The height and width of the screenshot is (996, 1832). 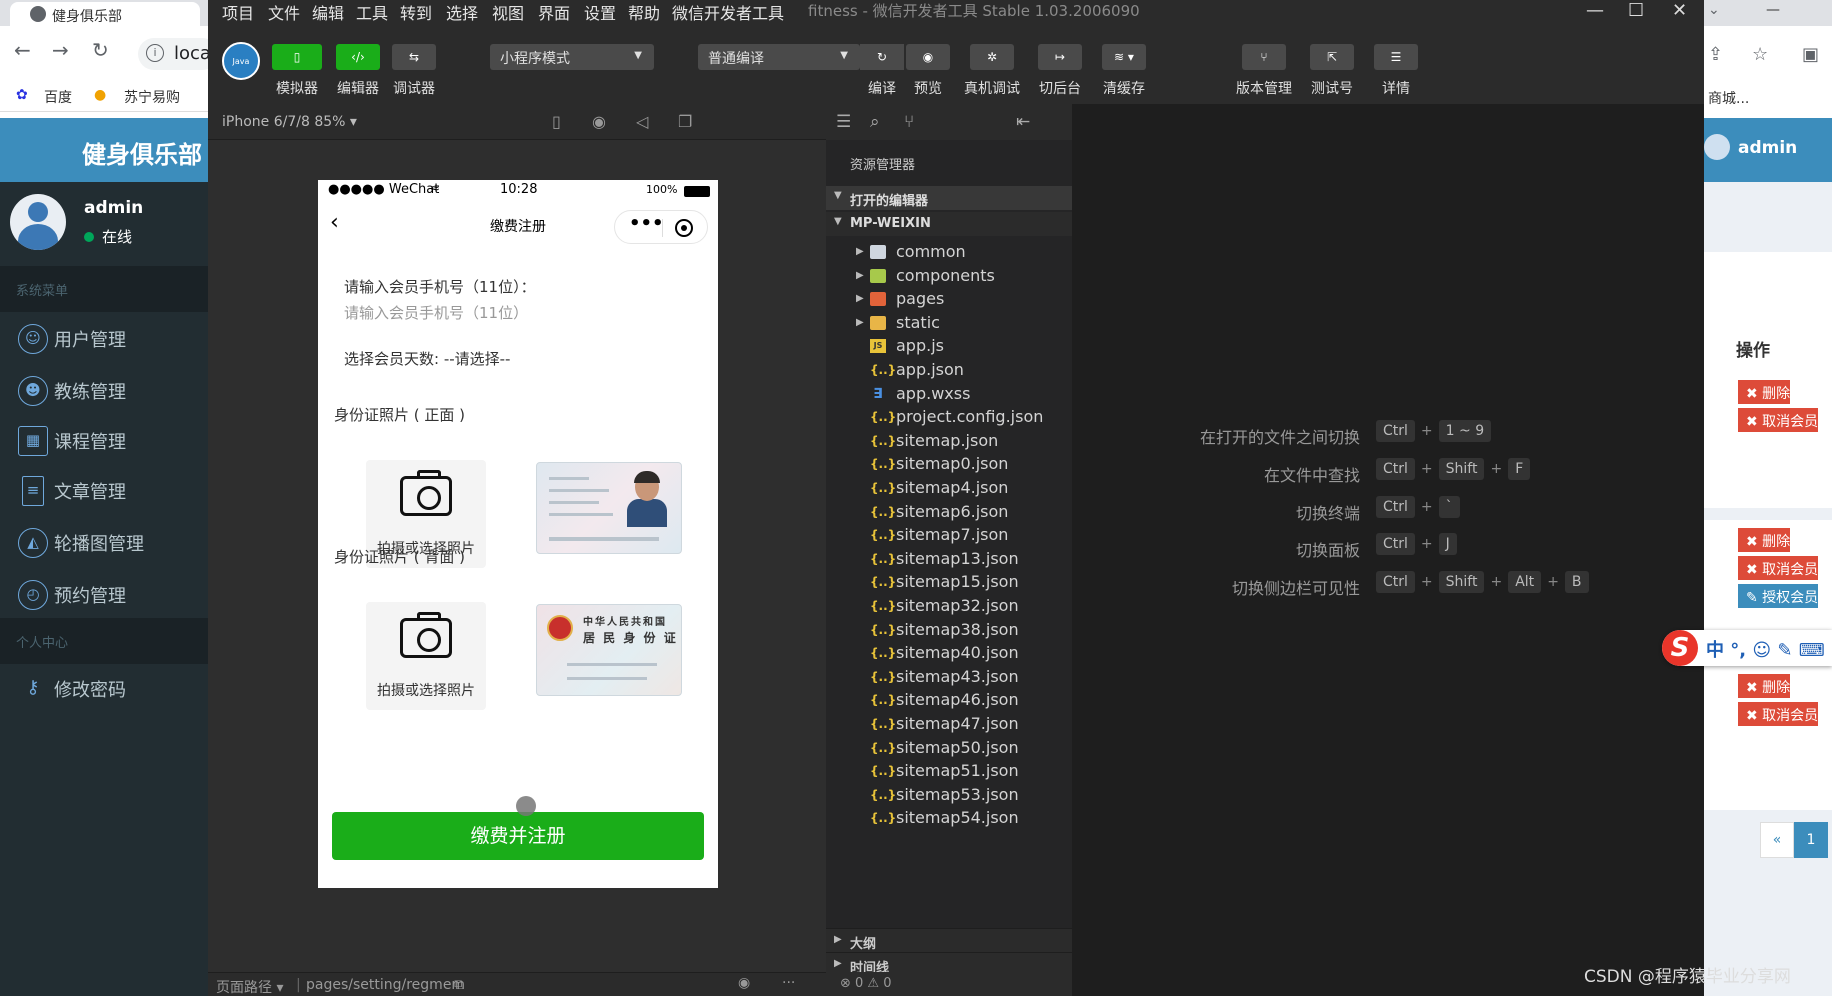 I want to click on page-path-label: 页面路径 ▾, so click(x=249, y=986).